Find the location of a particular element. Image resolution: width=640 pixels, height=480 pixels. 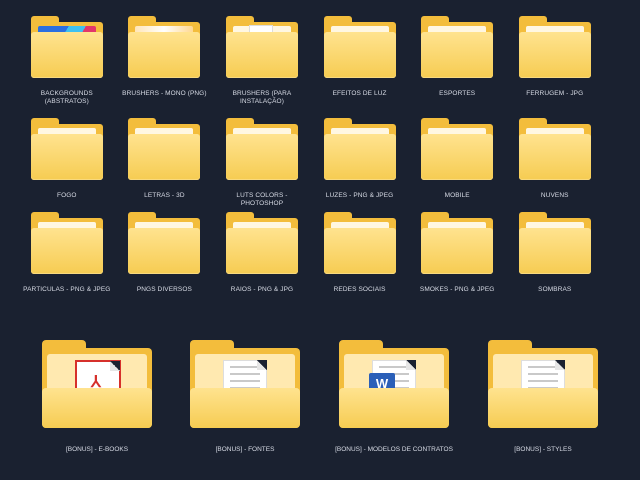

folder-label: PNGs DIVERSOS is located at coordinates (164, 289).